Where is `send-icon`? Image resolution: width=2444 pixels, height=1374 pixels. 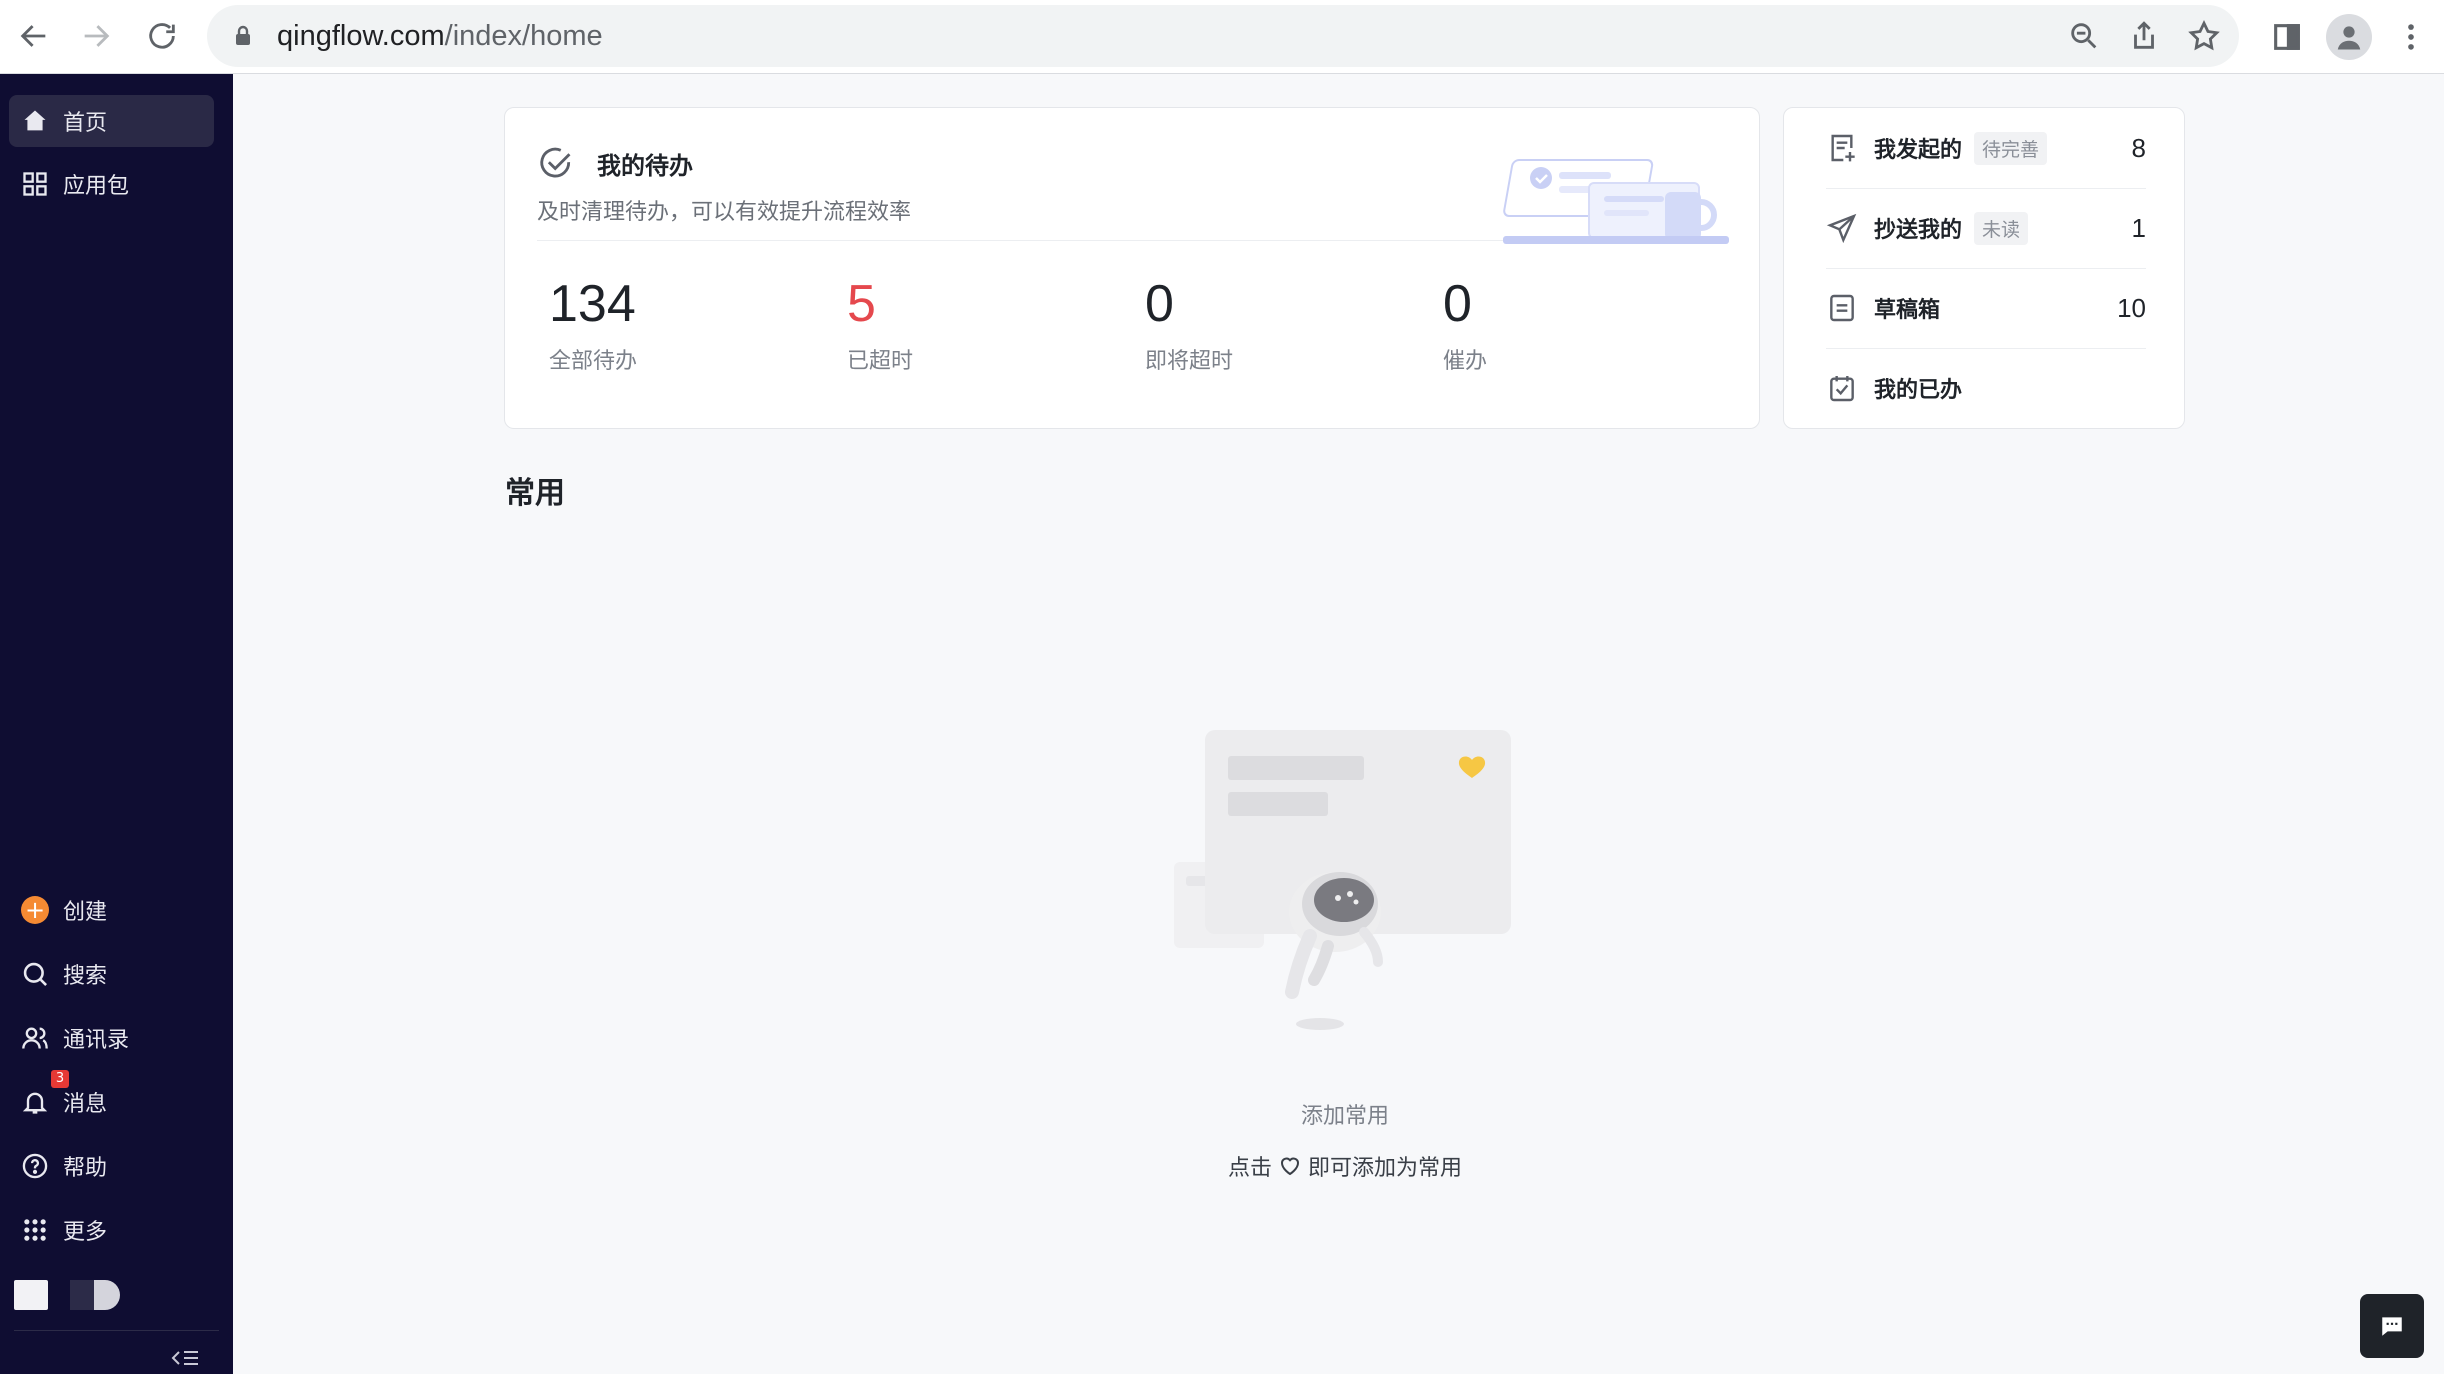 send-icon is located at coordinates (1841, 228).